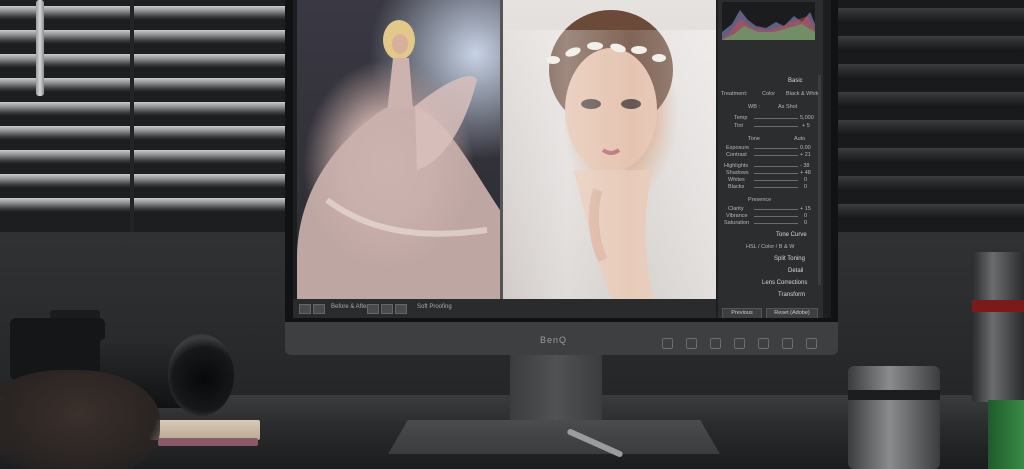 Image resolution: width=1024 pixels, height=469 pixels. What do you see at coordinates (806, 180) in the screenshot?
I see `whites-value: 0` at bounding box center [806, 180].